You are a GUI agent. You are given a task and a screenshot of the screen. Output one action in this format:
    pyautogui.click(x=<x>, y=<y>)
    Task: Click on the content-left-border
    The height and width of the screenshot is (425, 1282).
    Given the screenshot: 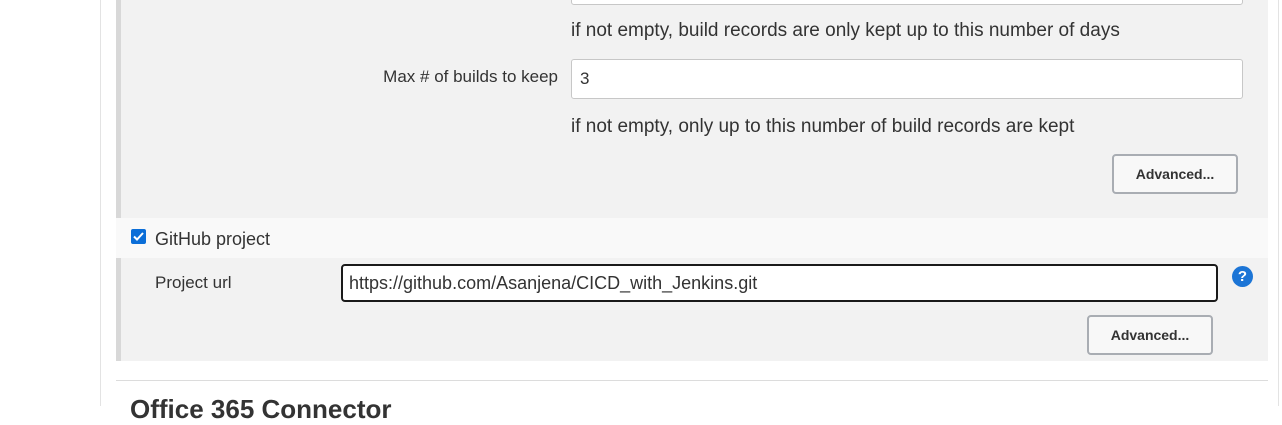 What is the action you would take?
    pyautogui.click(x=100, y=203)
    